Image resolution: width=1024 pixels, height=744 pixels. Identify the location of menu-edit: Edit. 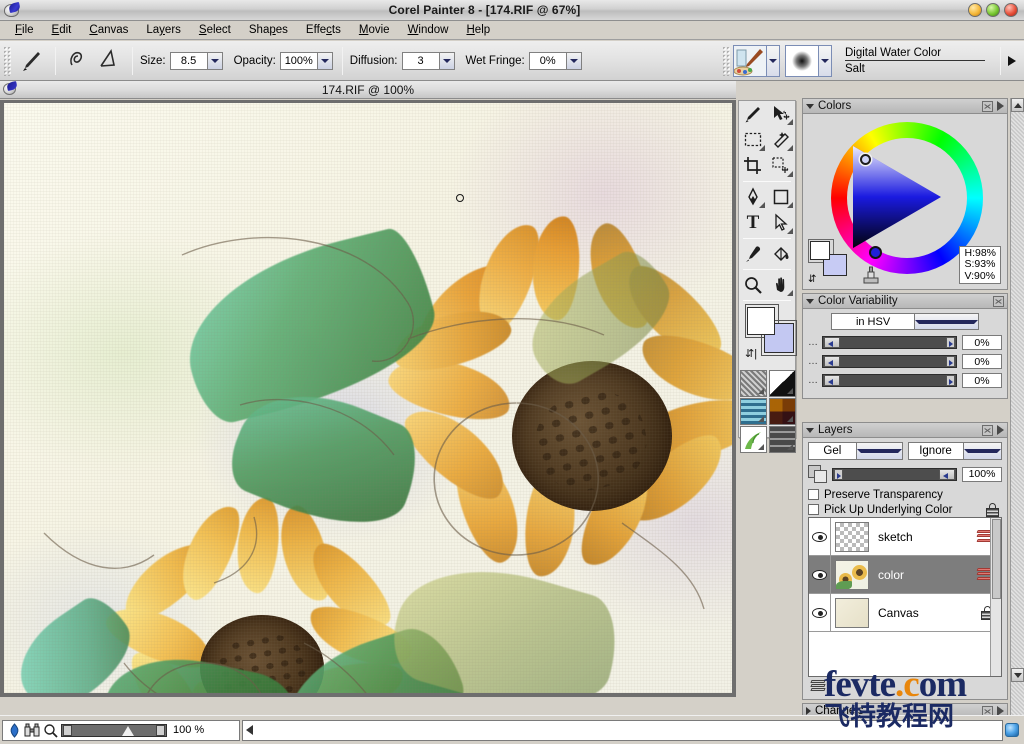
(62, 30).